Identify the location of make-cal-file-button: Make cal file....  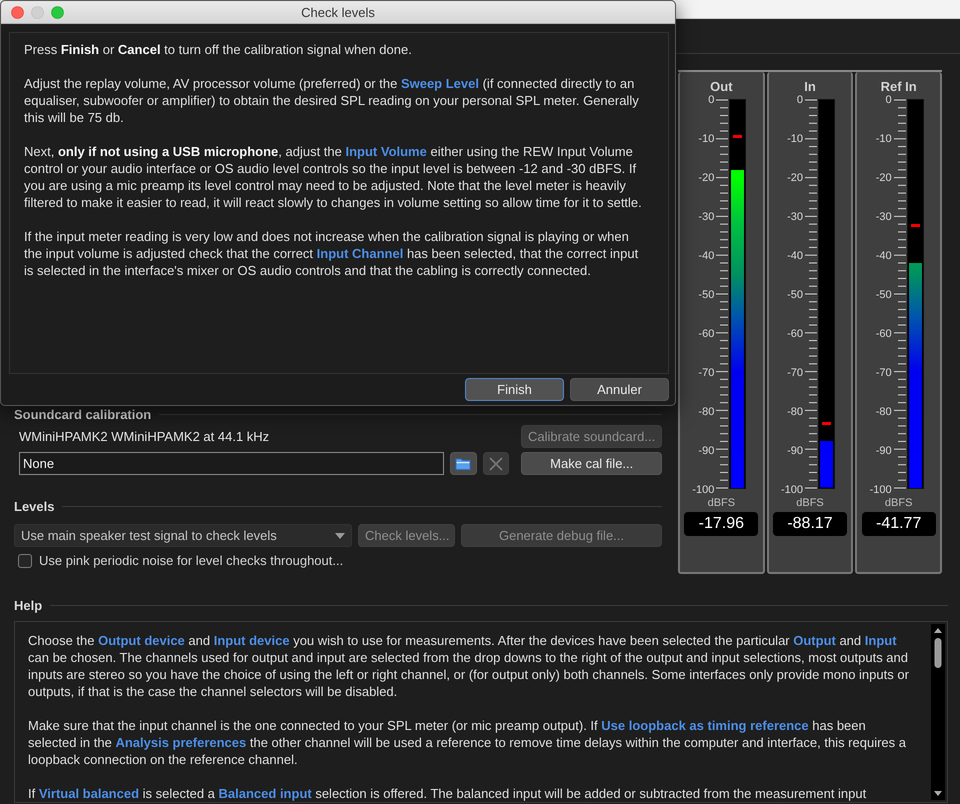
(591, 463).